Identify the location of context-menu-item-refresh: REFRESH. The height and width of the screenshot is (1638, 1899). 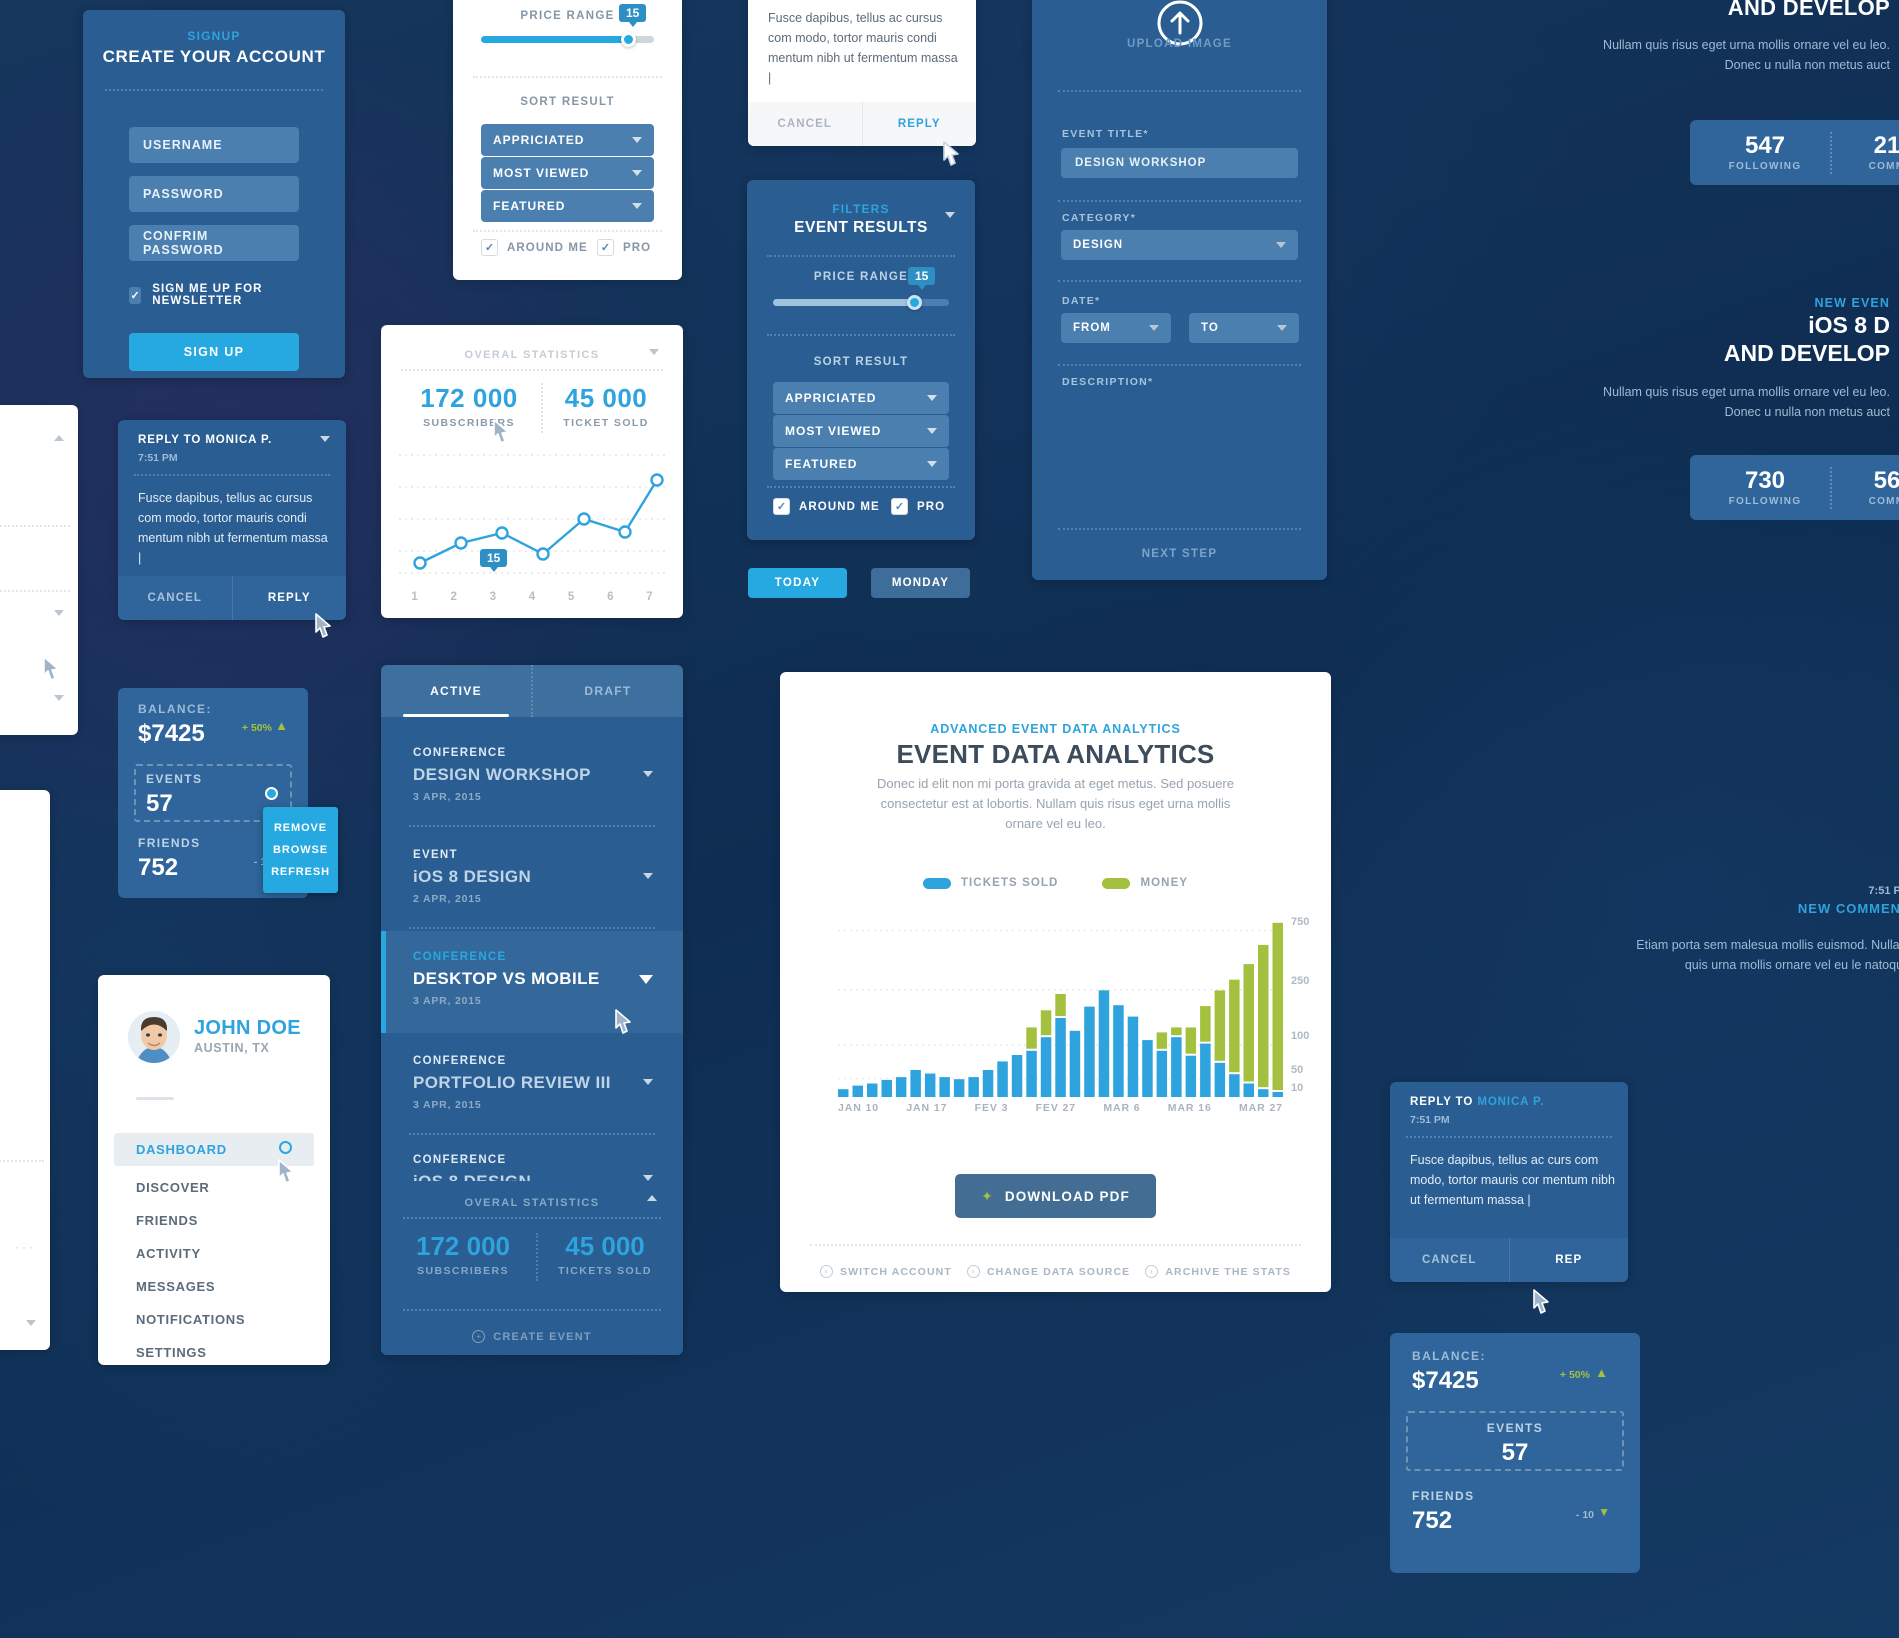
(300, 872).